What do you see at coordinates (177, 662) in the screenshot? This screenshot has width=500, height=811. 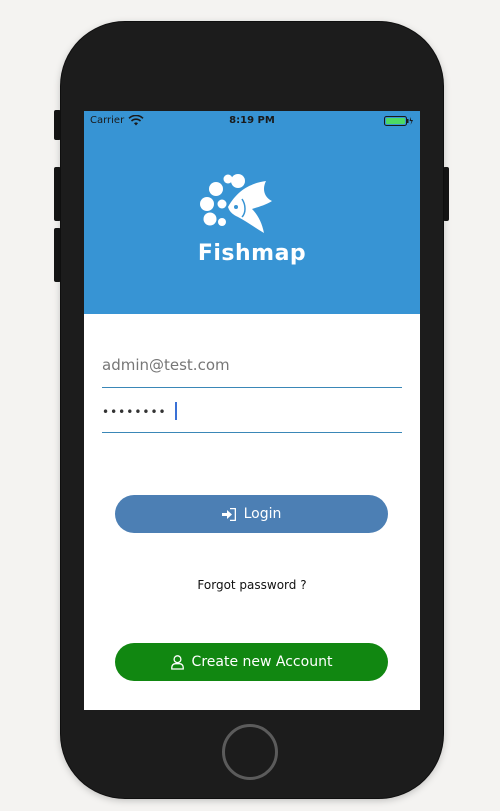 I see `user-icon` at bounding box center [177, 662].